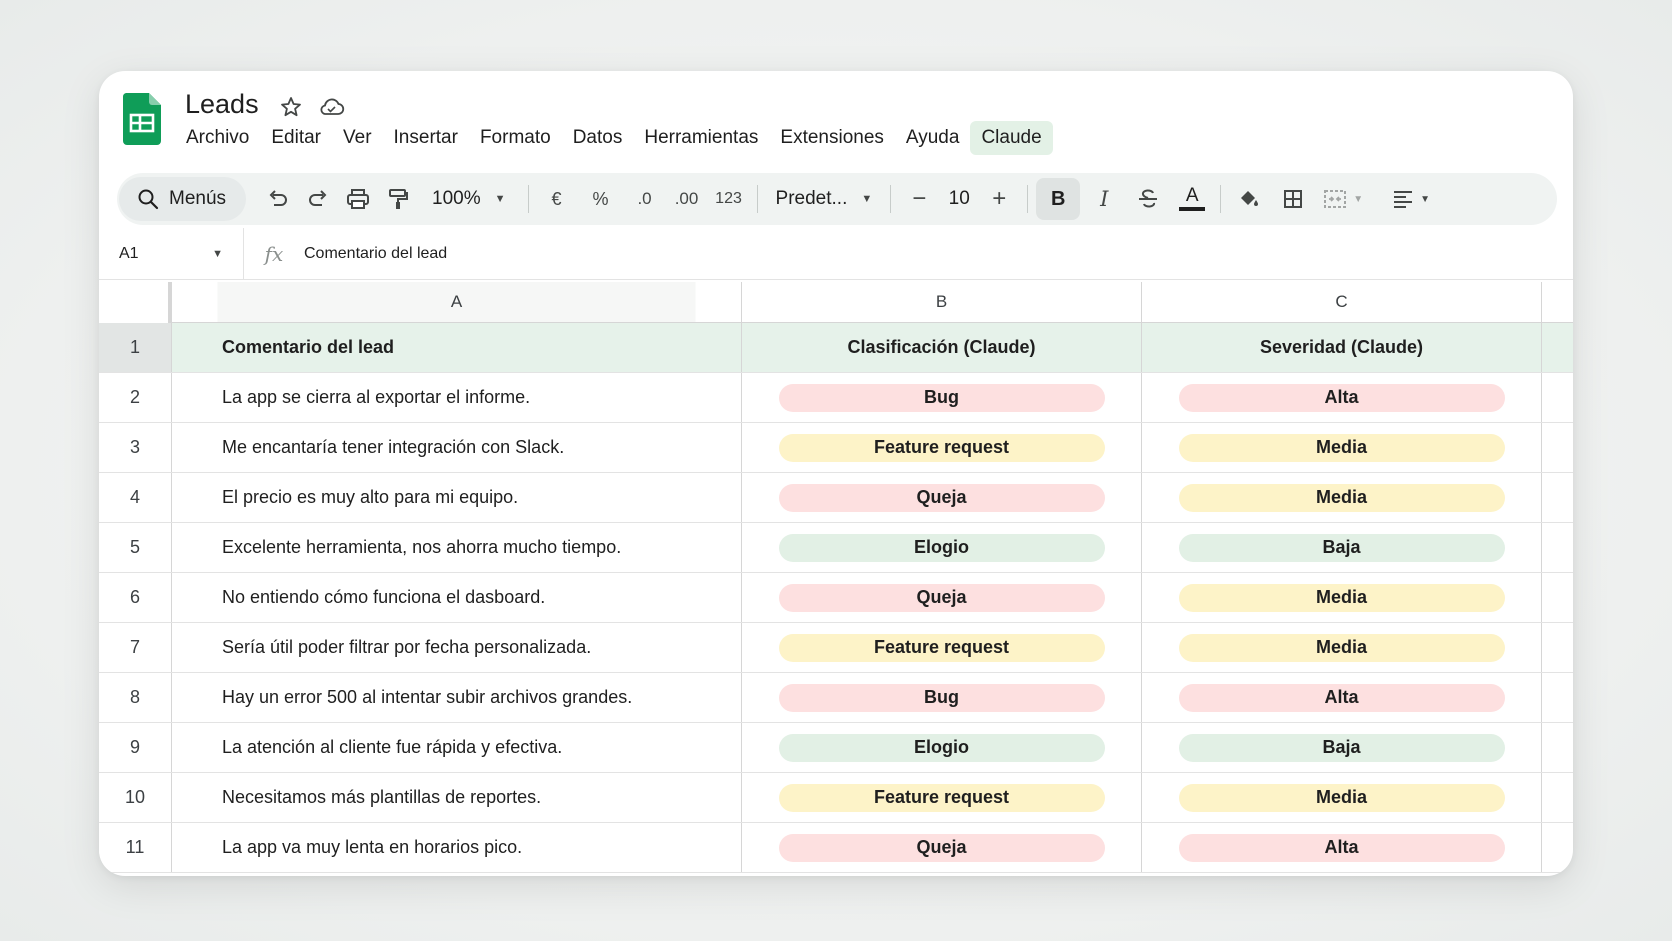  What do you see at coordinates (358, 199) in the screenshot?
I see `print-button` at bounding box center [358, 199].